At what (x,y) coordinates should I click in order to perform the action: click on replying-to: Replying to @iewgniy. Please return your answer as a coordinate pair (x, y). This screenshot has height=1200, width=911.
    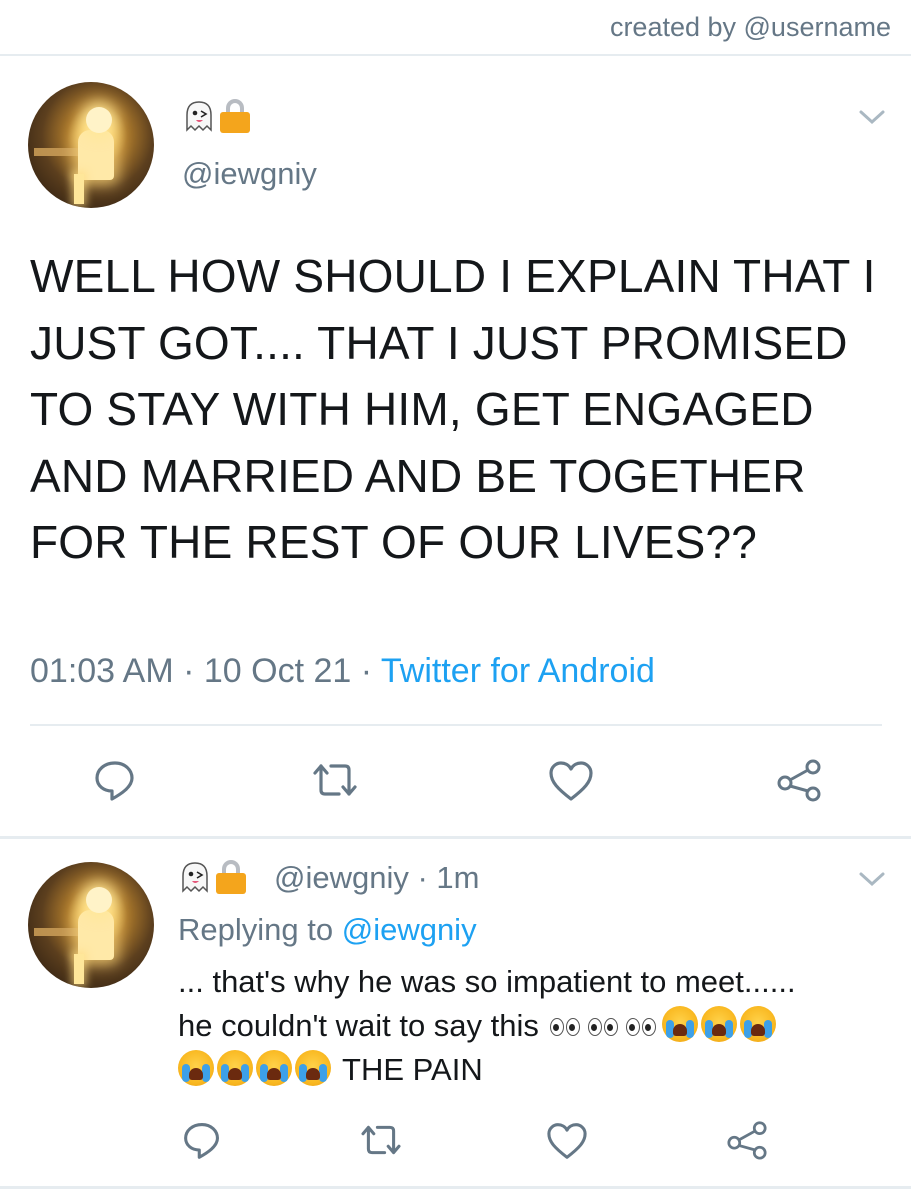
    Looking at the image, I should click on (327, 930).